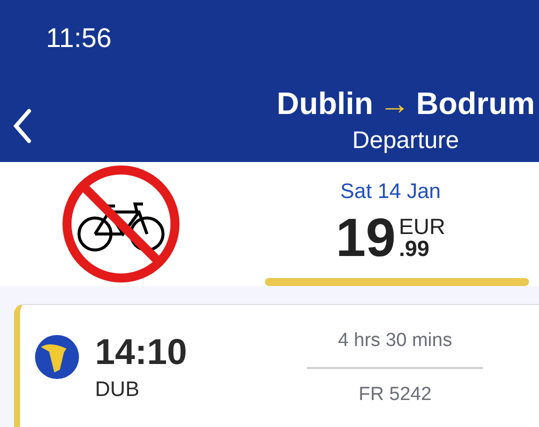  I want to click on departure-time: 14:10, so click(141, 352).